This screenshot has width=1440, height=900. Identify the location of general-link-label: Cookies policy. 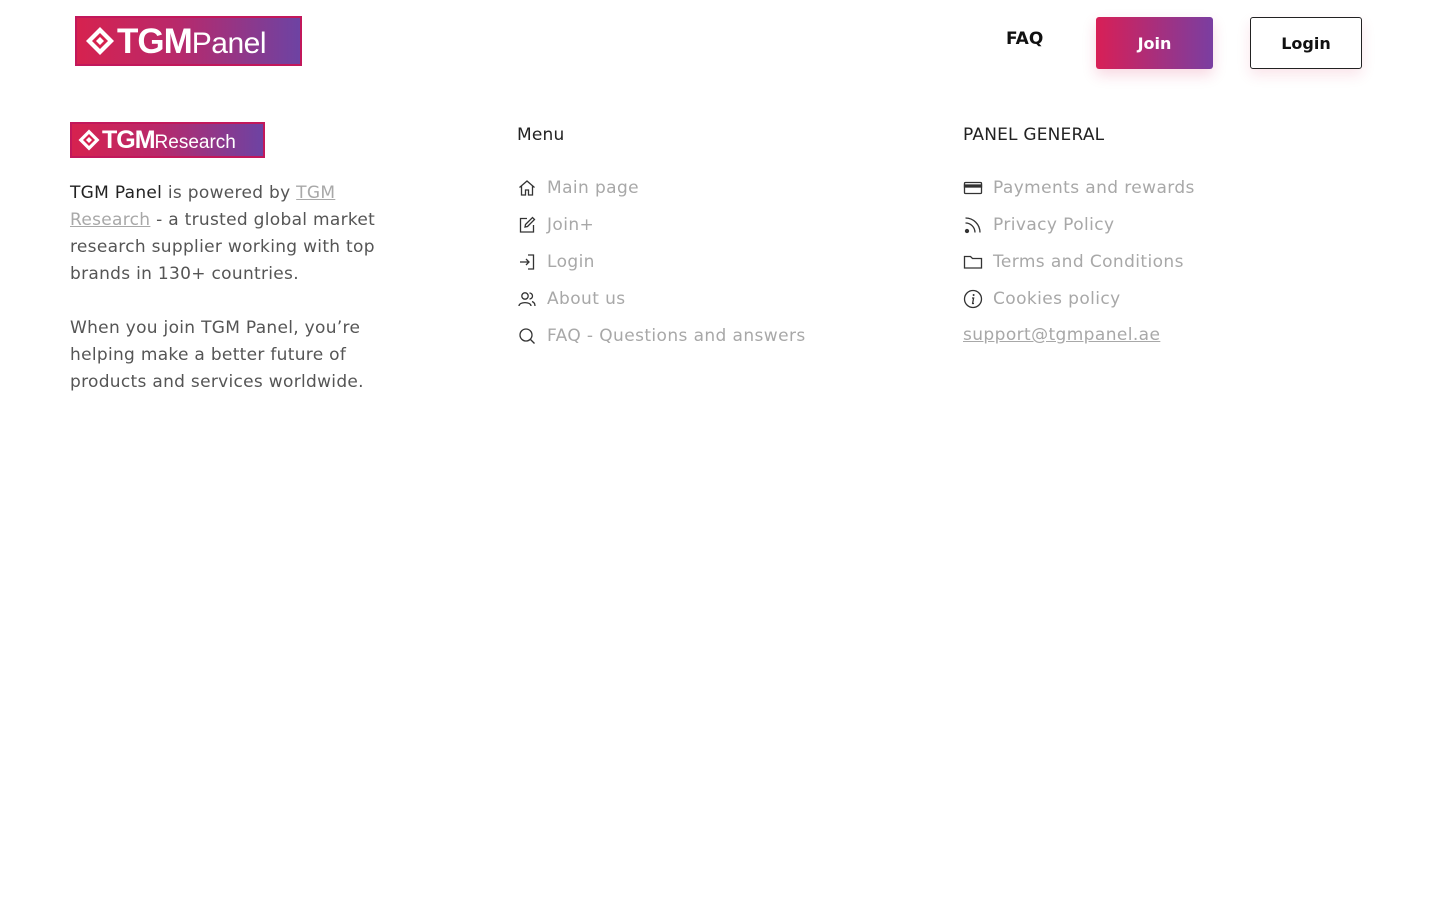
(1057, 299).